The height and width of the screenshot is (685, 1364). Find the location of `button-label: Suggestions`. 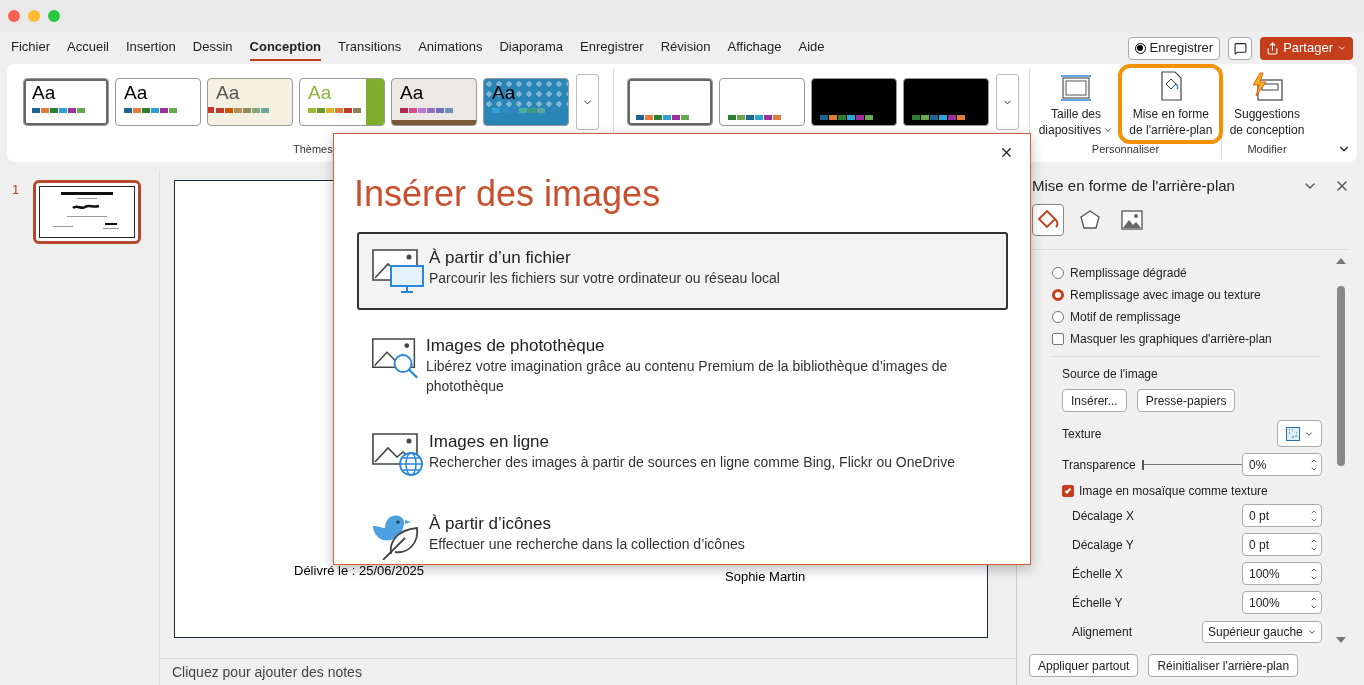

button-label: Suggestions is located at coordinates (1266, 114).